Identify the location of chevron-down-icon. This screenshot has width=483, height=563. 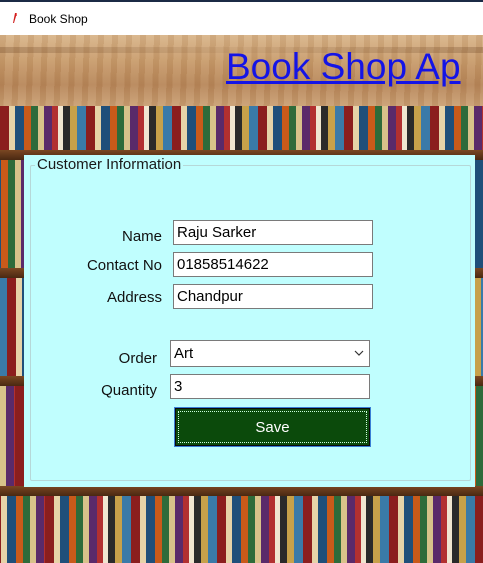
(359, 353).